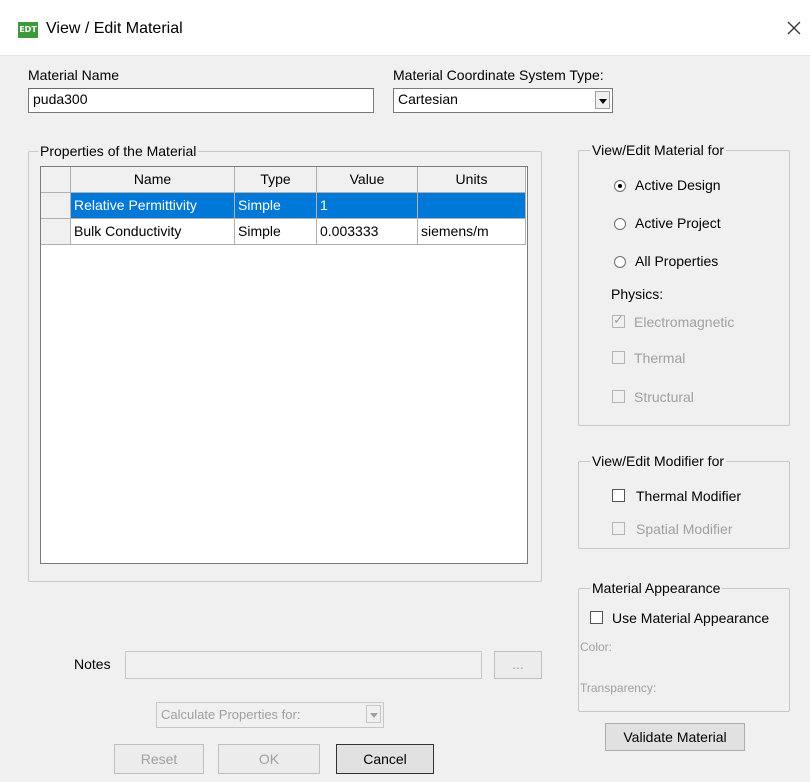  I want to click on label-electromagnetic: Electromagnetic, so click(684, 322).